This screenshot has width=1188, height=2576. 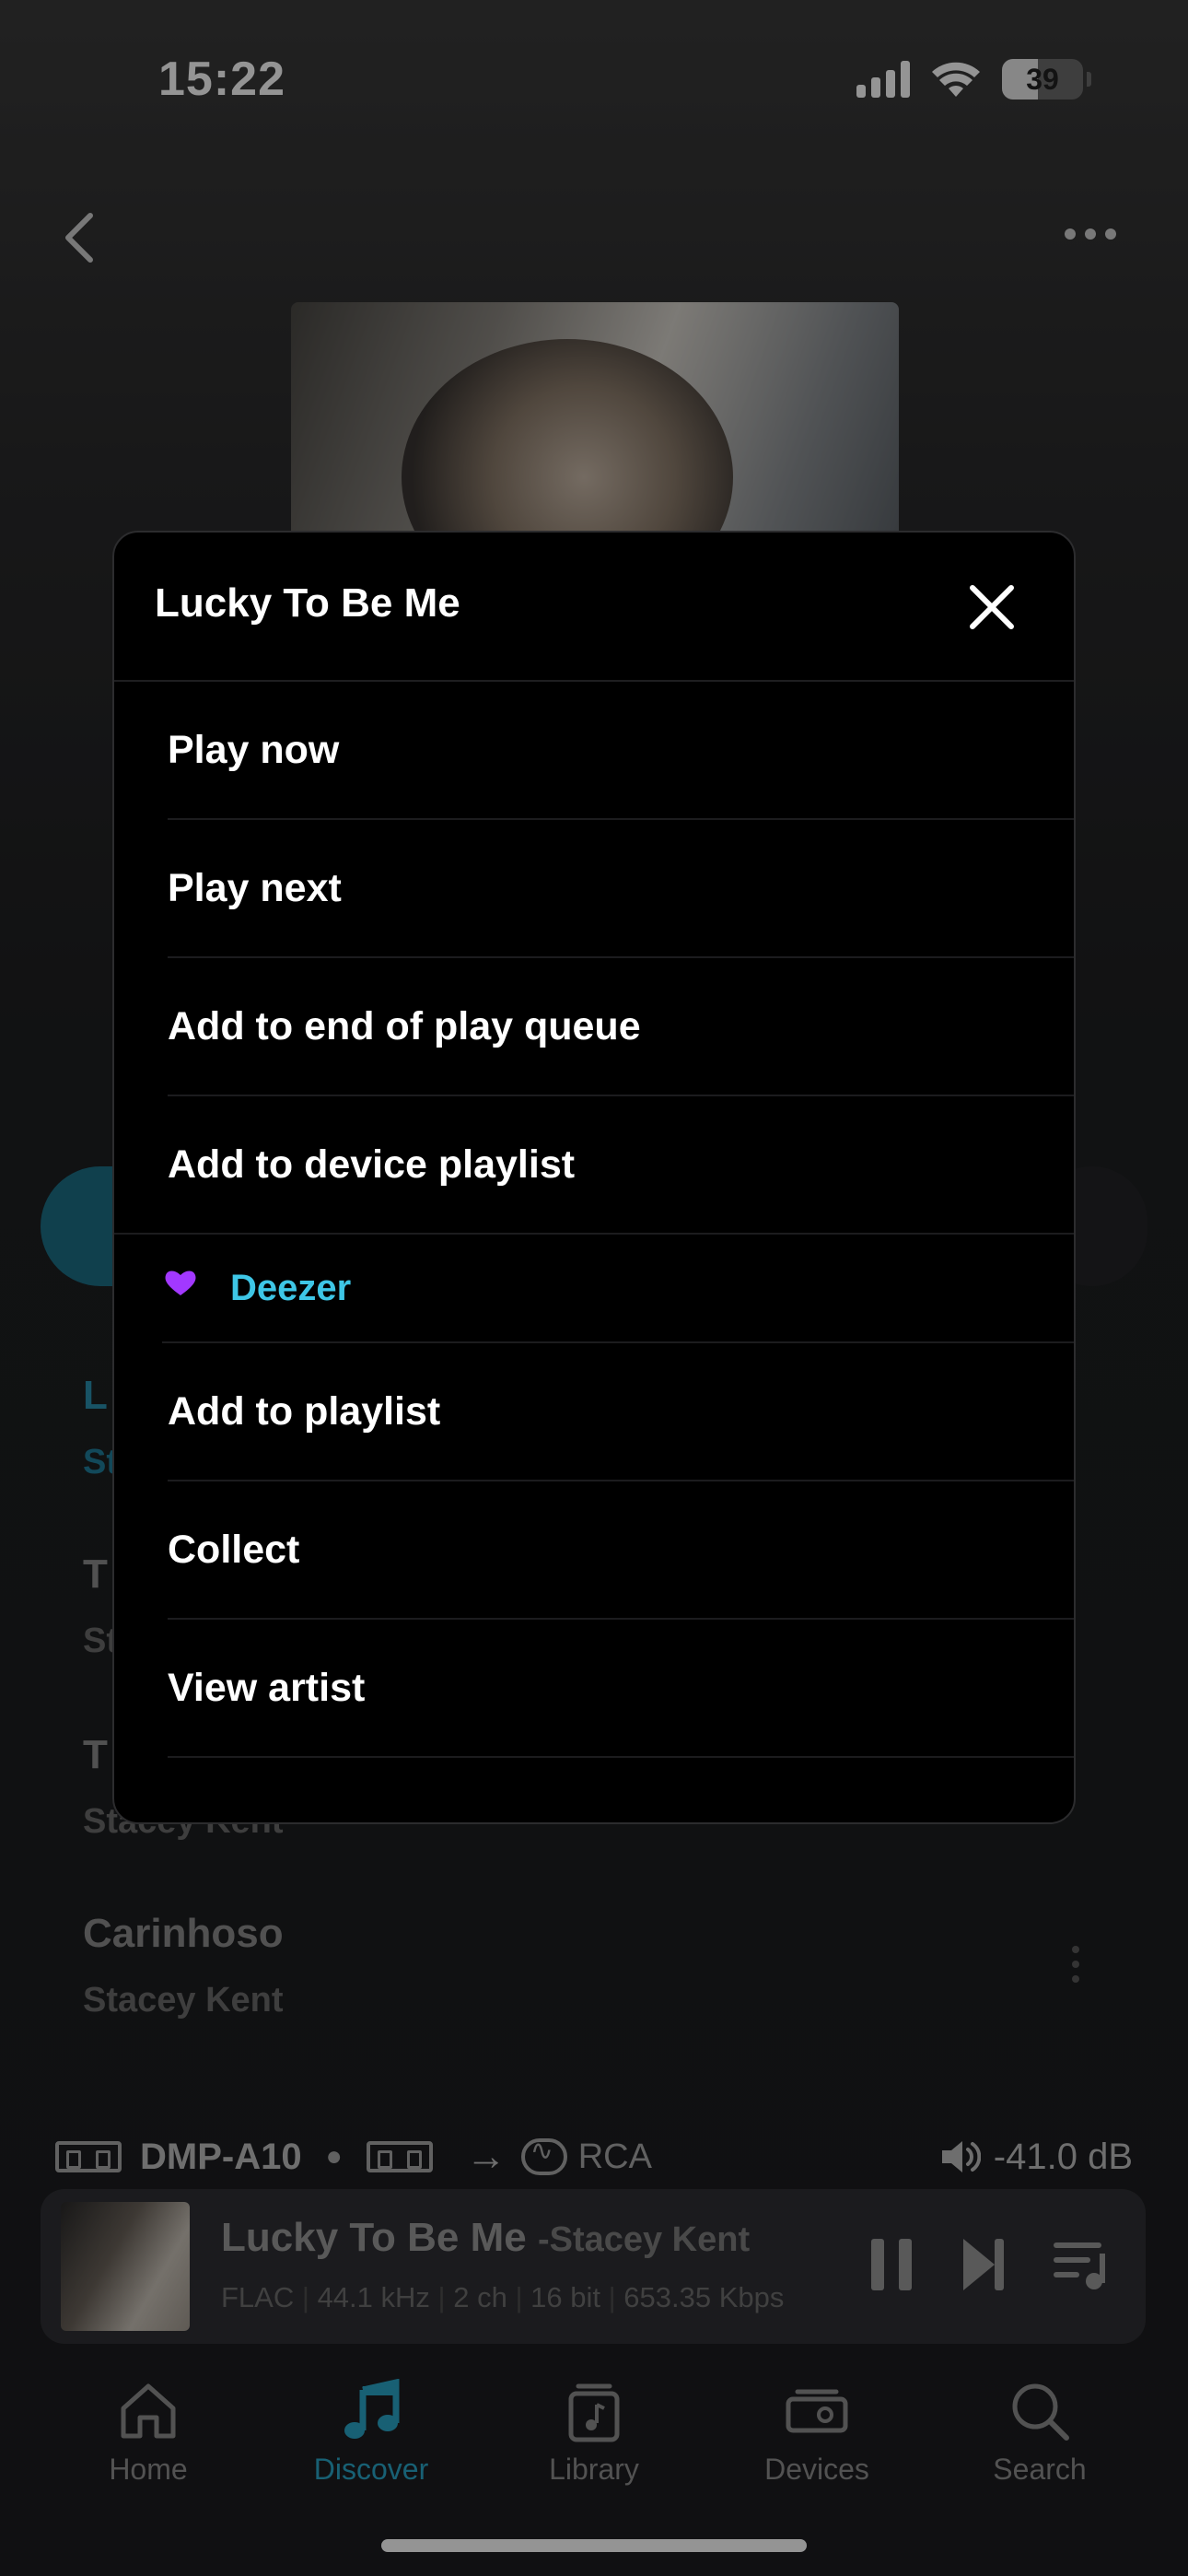 I want to click on menu-item-play-next: Play next, so click(x=621, y=889).